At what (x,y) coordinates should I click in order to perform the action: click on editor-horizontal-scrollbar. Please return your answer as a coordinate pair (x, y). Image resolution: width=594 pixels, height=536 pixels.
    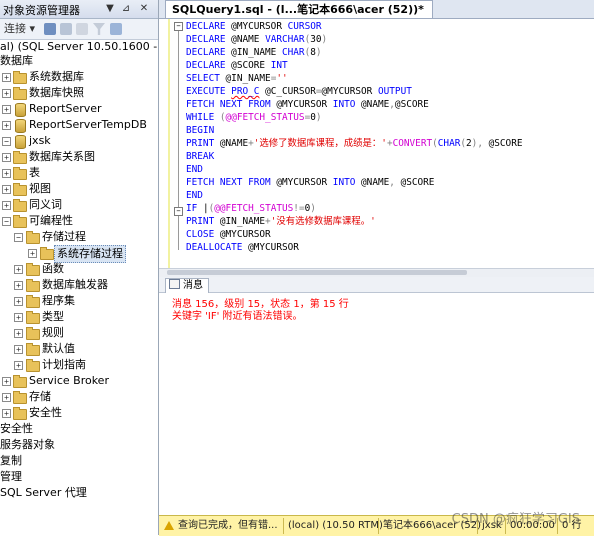
    Looking at the image, I should click on (376, 272).